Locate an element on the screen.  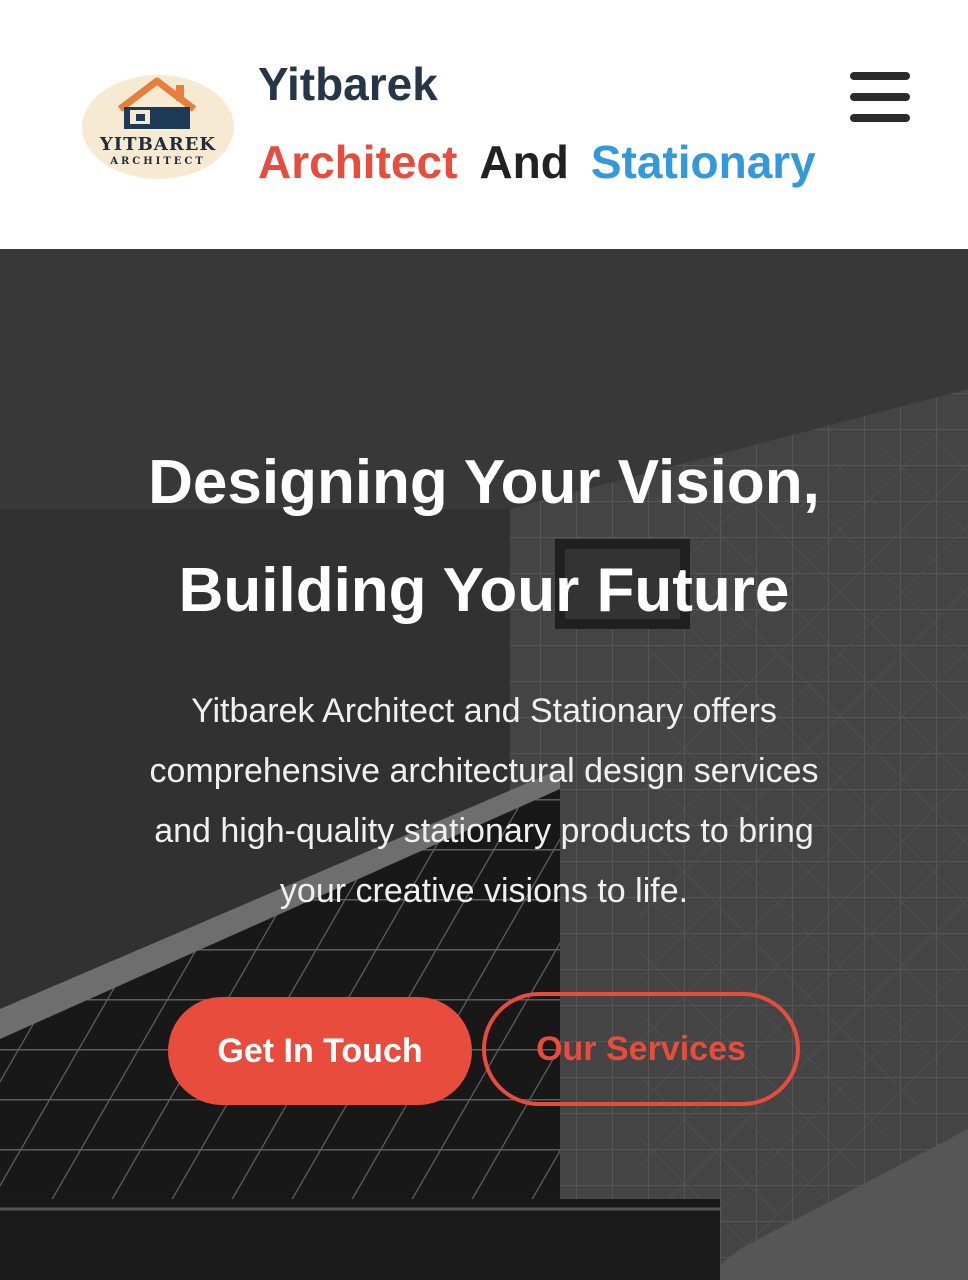
hero-description-line: Yitbarek Architect and Stationary offers is located at coordinates (484, 711).